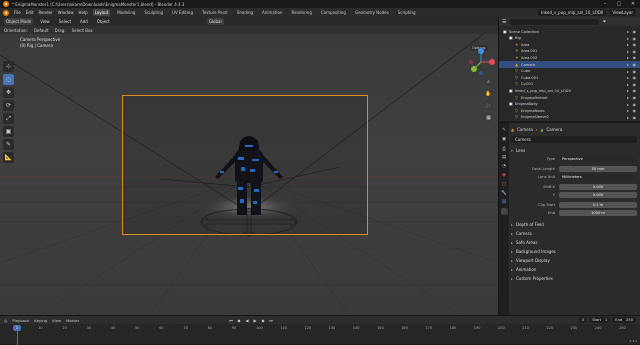  What do you see at coordinates (488, 105) in the screenshot?
I see `camera-view-icon: 🎥` at bounding box center [488, 105].